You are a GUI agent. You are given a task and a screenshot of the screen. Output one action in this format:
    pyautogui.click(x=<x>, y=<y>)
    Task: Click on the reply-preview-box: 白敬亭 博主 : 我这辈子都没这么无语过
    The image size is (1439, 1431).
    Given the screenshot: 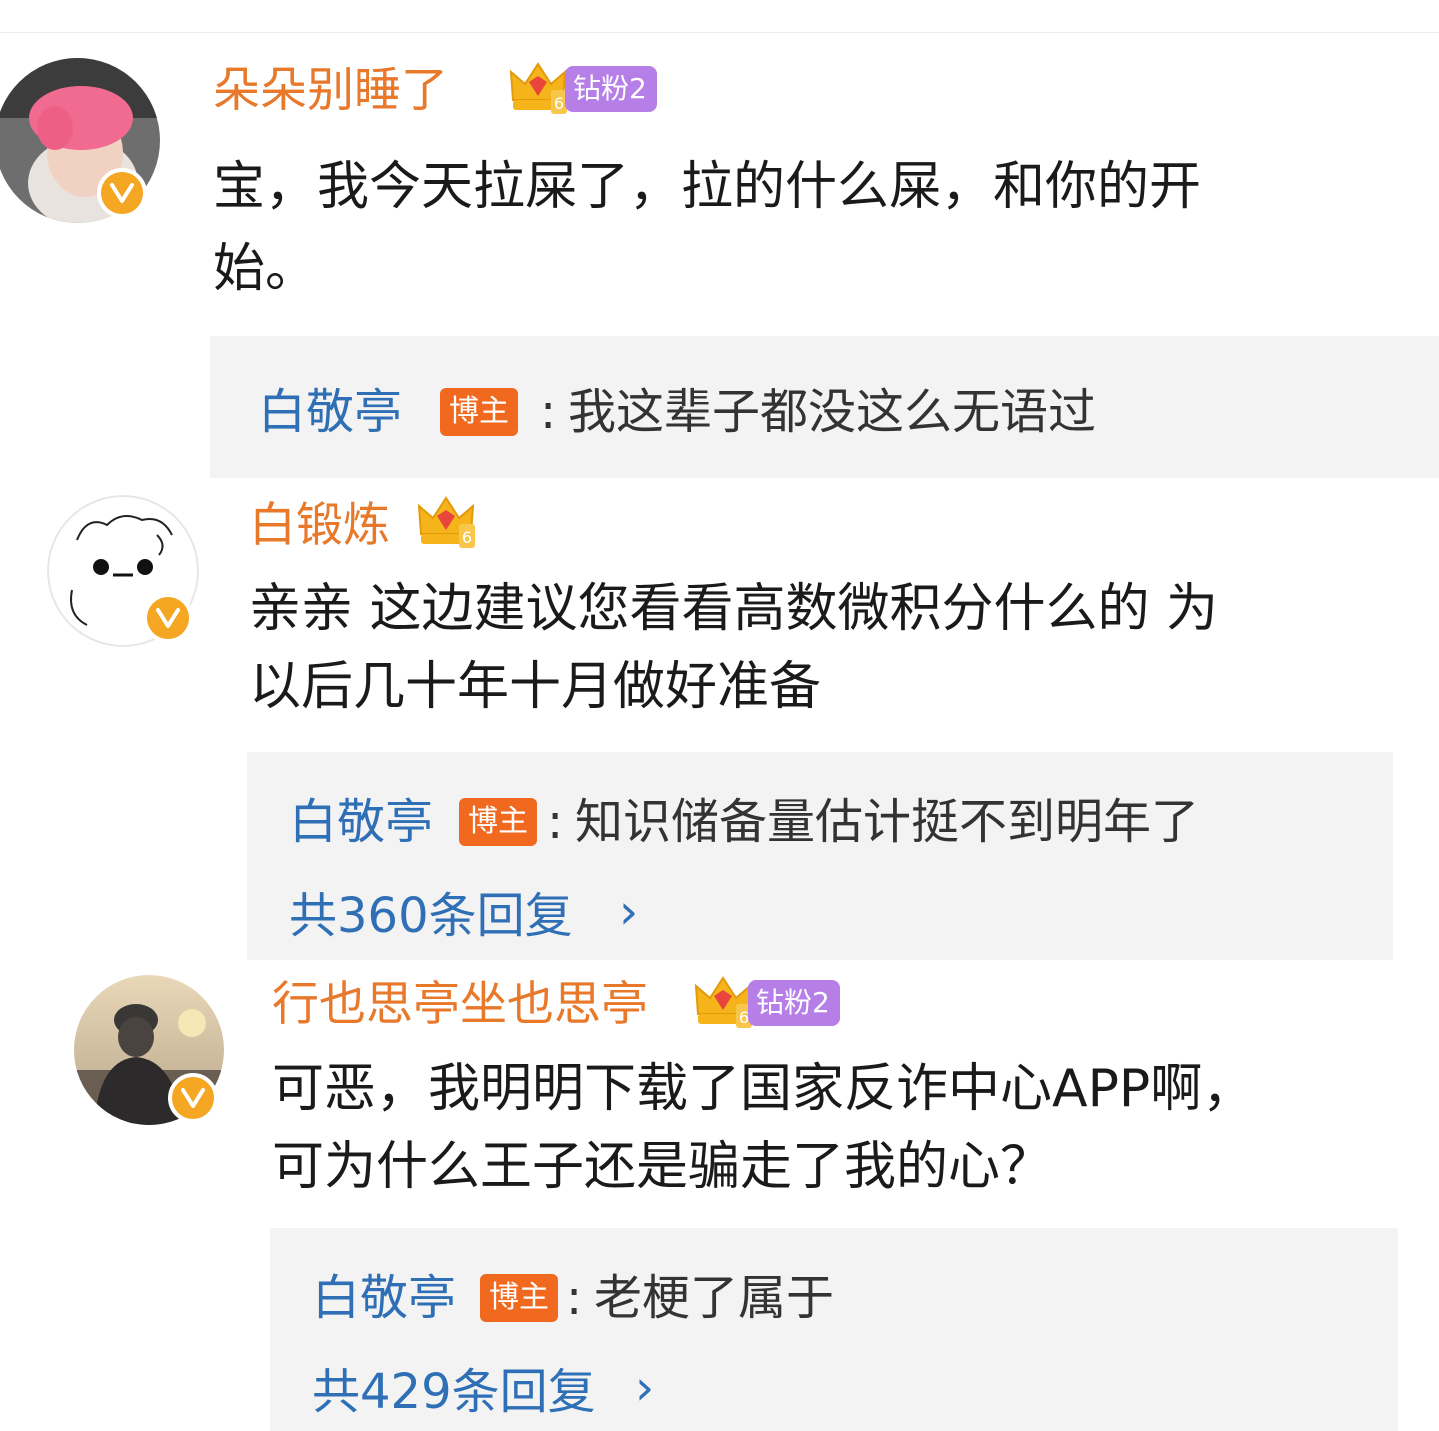 What is the action you would take?
    pyautogui.click(x=824, y=407)
    